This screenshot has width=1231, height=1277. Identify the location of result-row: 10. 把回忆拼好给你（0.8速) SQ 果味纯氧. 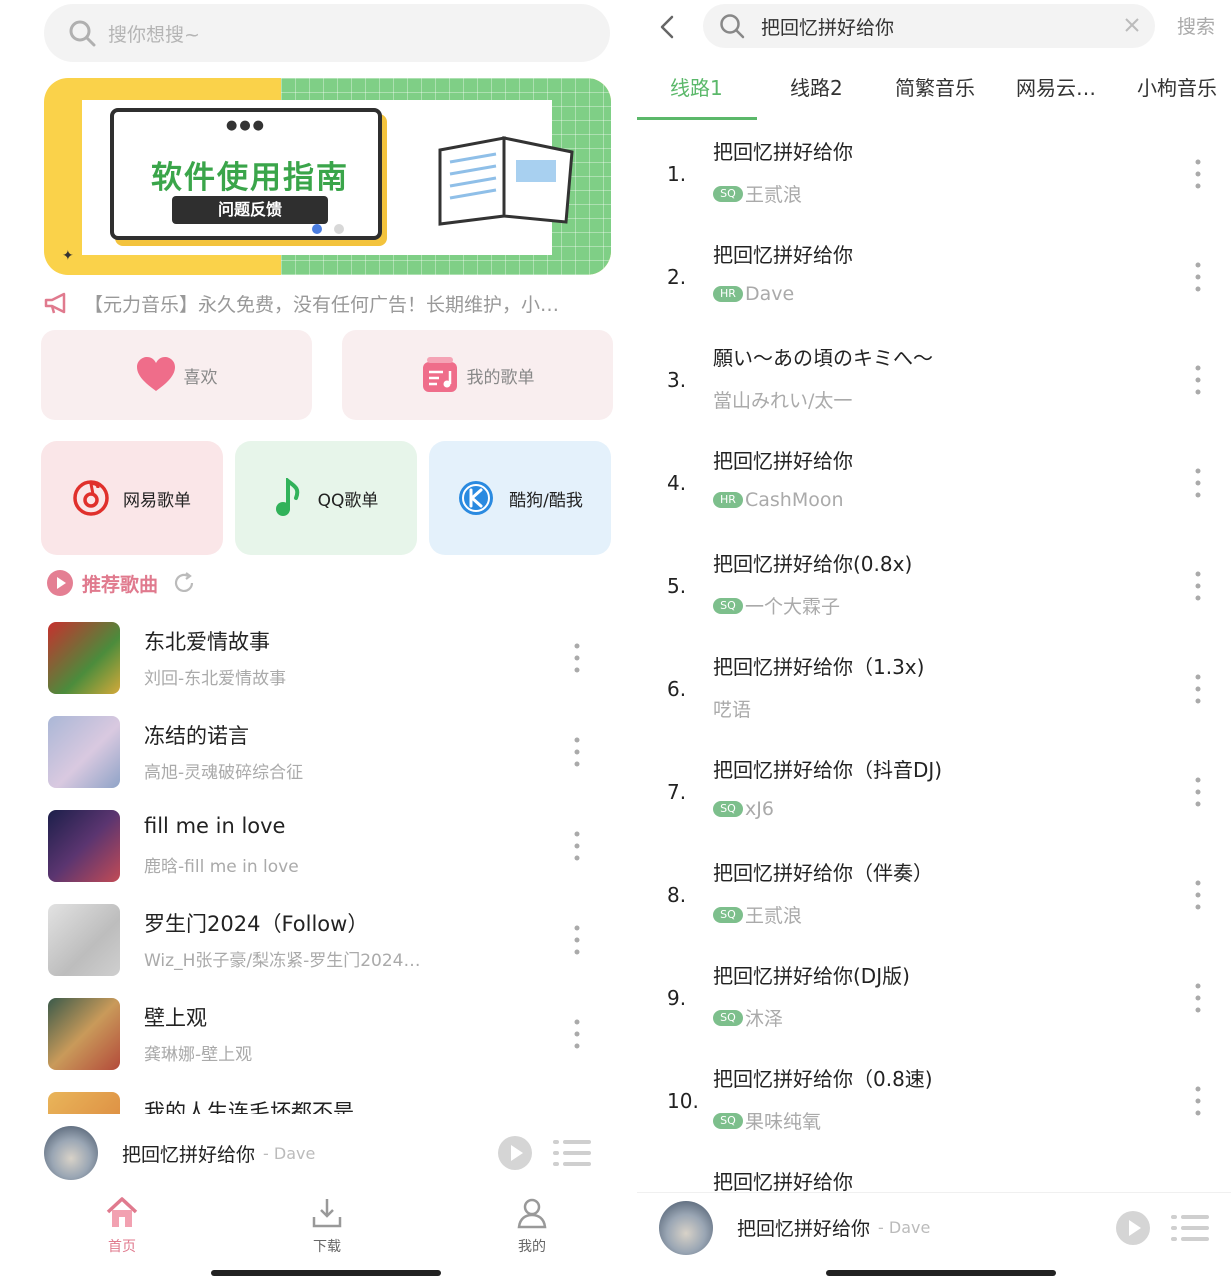
(934, 1104).